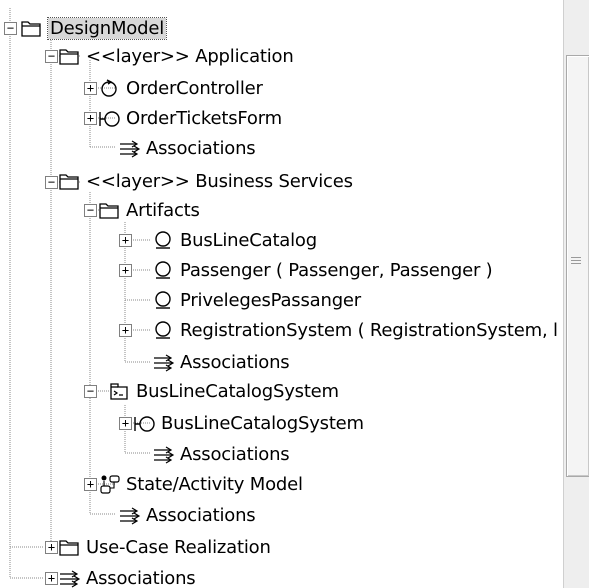 The width and height of the screenshot is (589, 588). Describe the element at coordinates (119, 391) in the screenshot. I see `package-icon` at that location.